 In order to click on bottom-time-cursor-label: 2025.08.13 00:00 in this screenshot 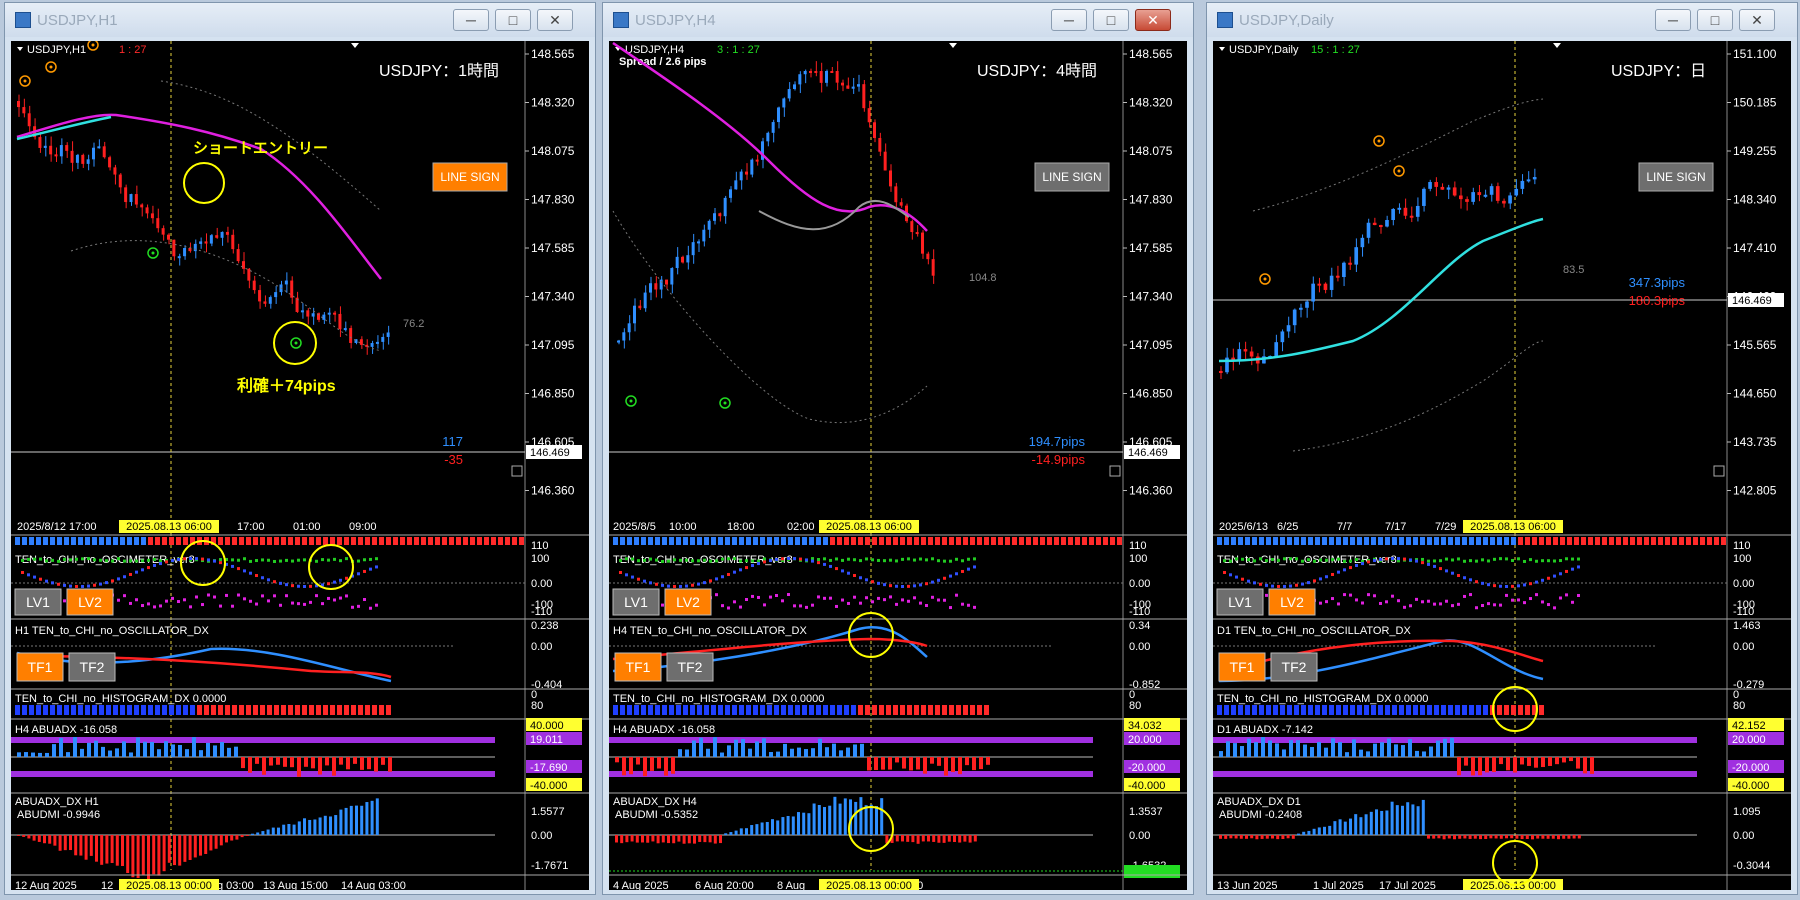, I will do `click(869, 885)`.